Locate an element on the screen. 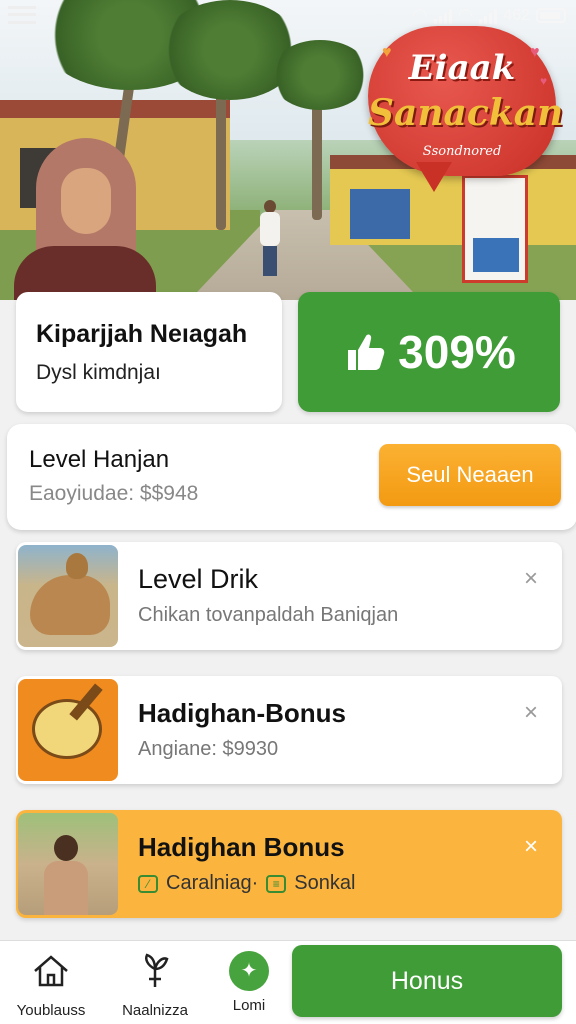  list-item-subtitle: Angiane: $9930 is located at coordinates (208, 749).